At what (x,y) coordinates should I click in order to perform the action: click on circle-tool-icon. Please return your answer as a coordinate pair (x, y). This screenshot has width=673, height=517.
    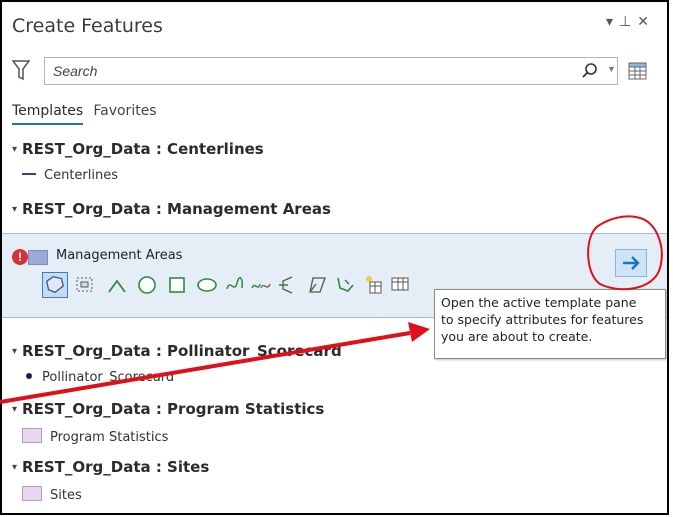
    Looking at the image, I should click on (147, 285).